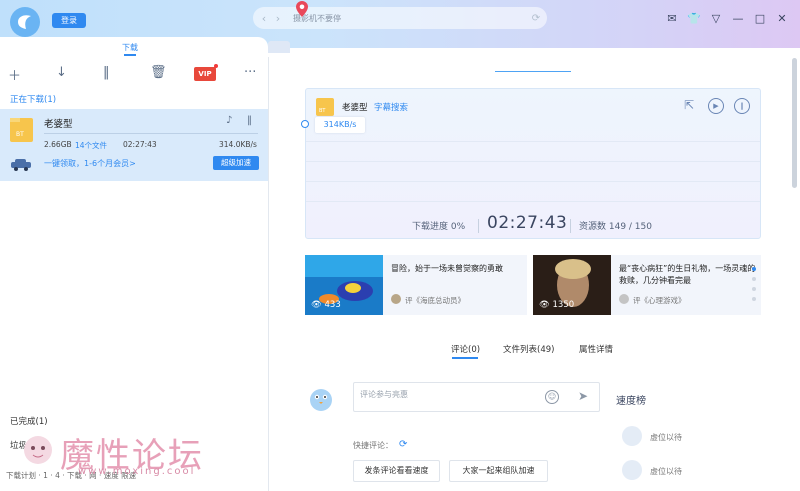  Describe the element at coordinates (61, 72) in the screenshot. I see `download-icon: ↓` at that location.